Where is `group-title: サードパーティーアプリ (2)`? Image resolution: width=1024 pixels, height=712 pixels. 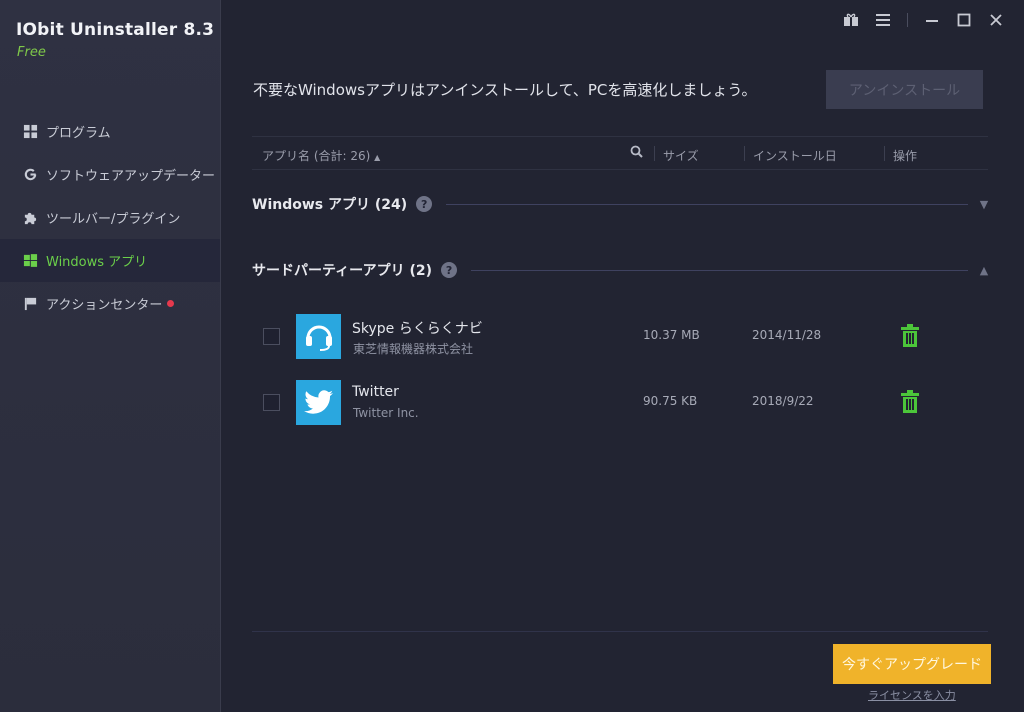 group-title: サードパーティーアプリ (2) is located at coordinates (342, 271).